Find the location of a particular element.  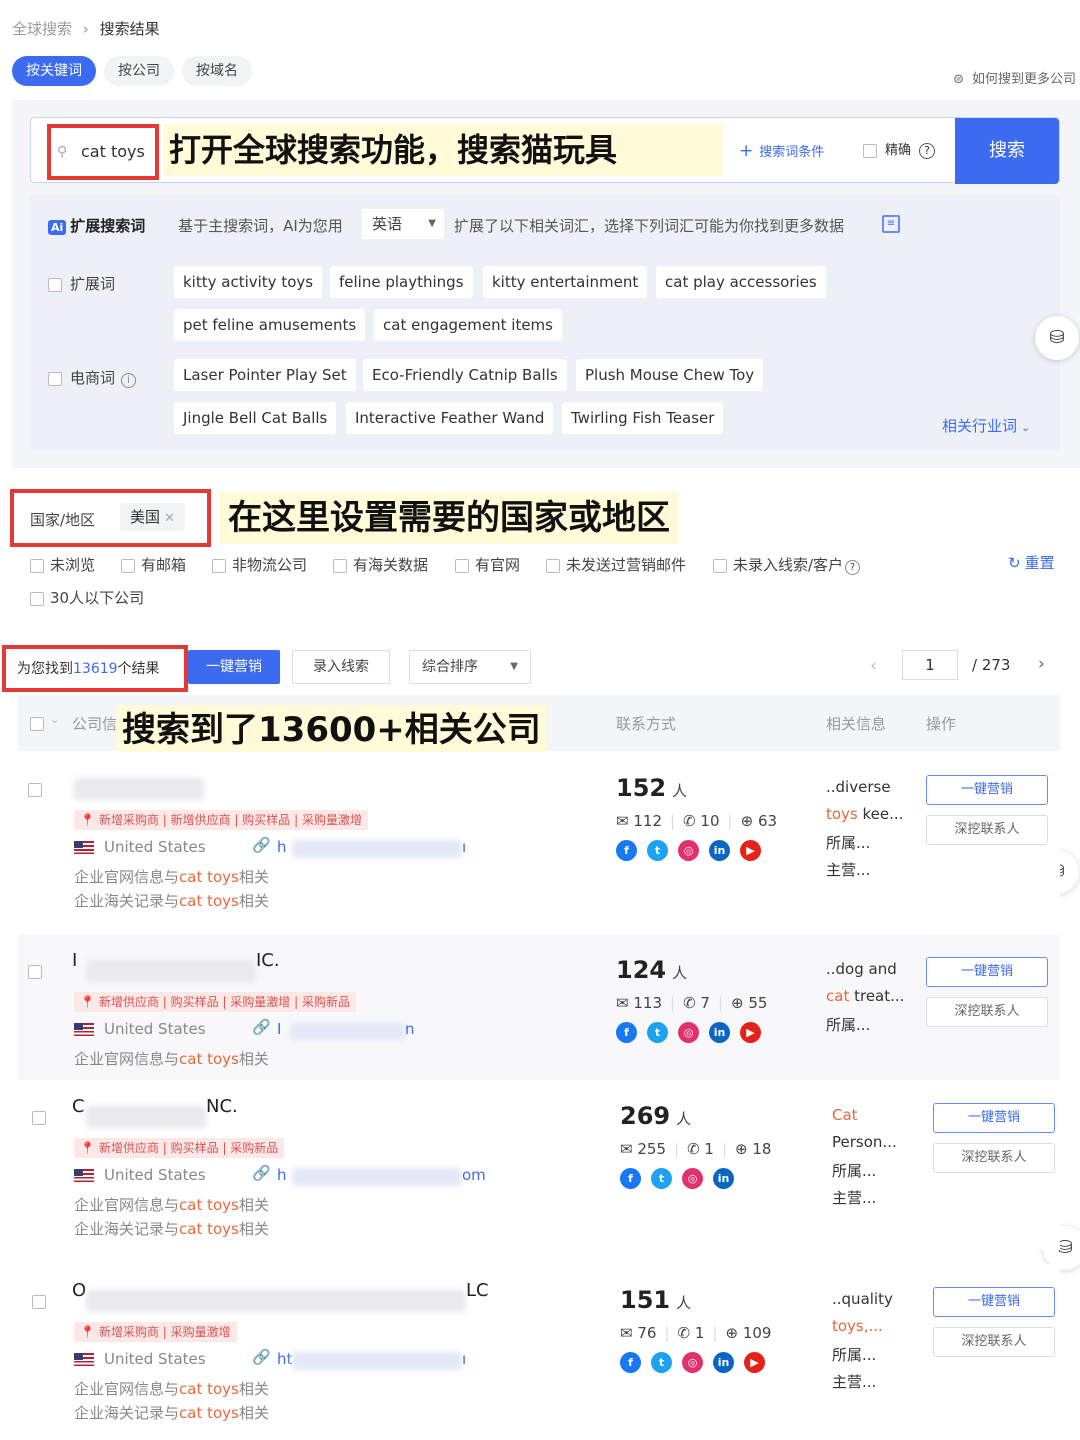

ecom-word-chip: Jingle Bell Cat Balls is located at coordinates (255, 418).